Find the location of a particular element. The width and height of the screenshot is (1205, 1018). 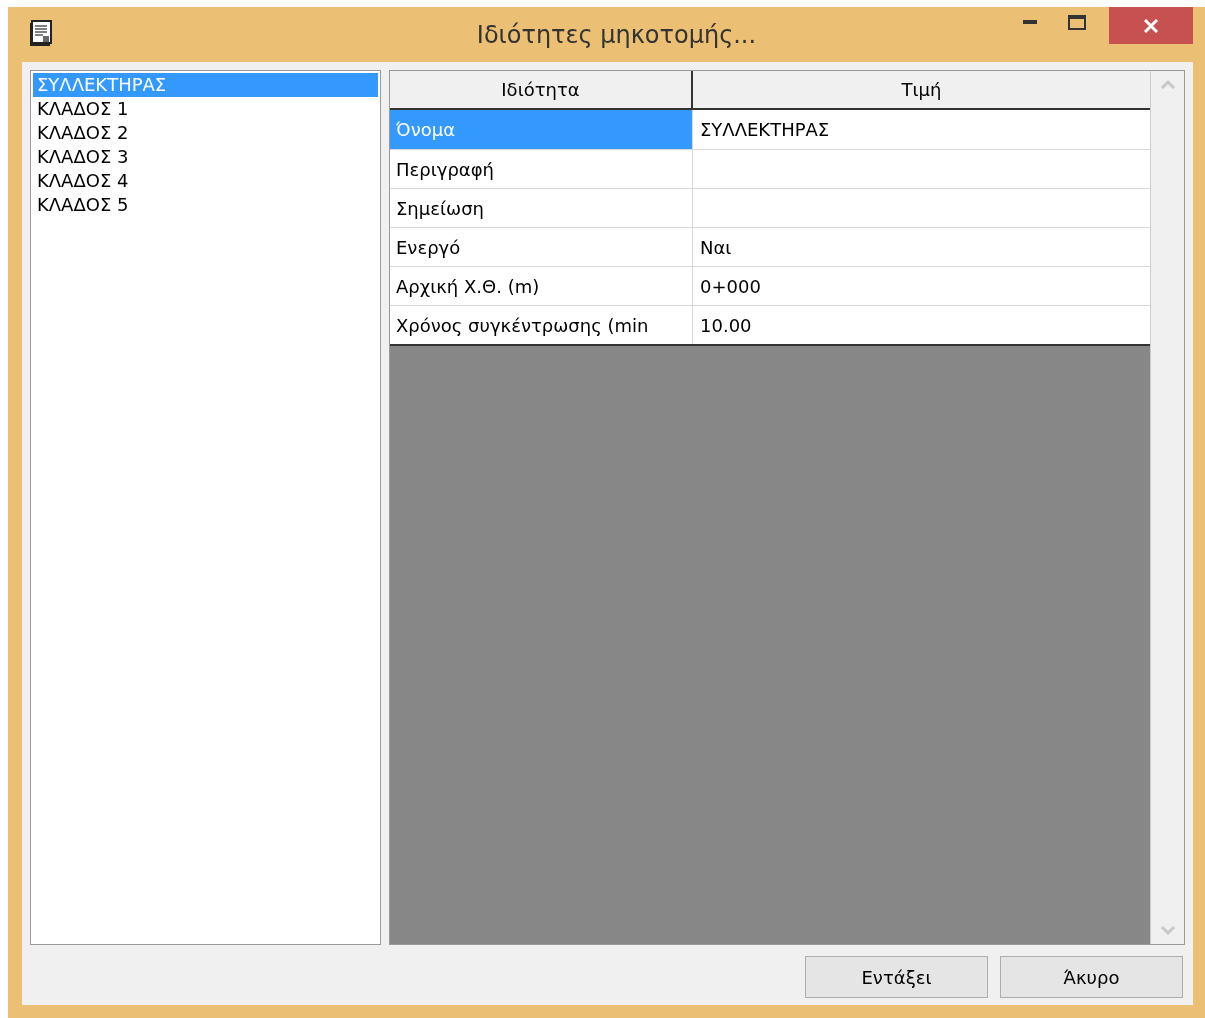

maximize-icon is located at coordinates (1077, 22).